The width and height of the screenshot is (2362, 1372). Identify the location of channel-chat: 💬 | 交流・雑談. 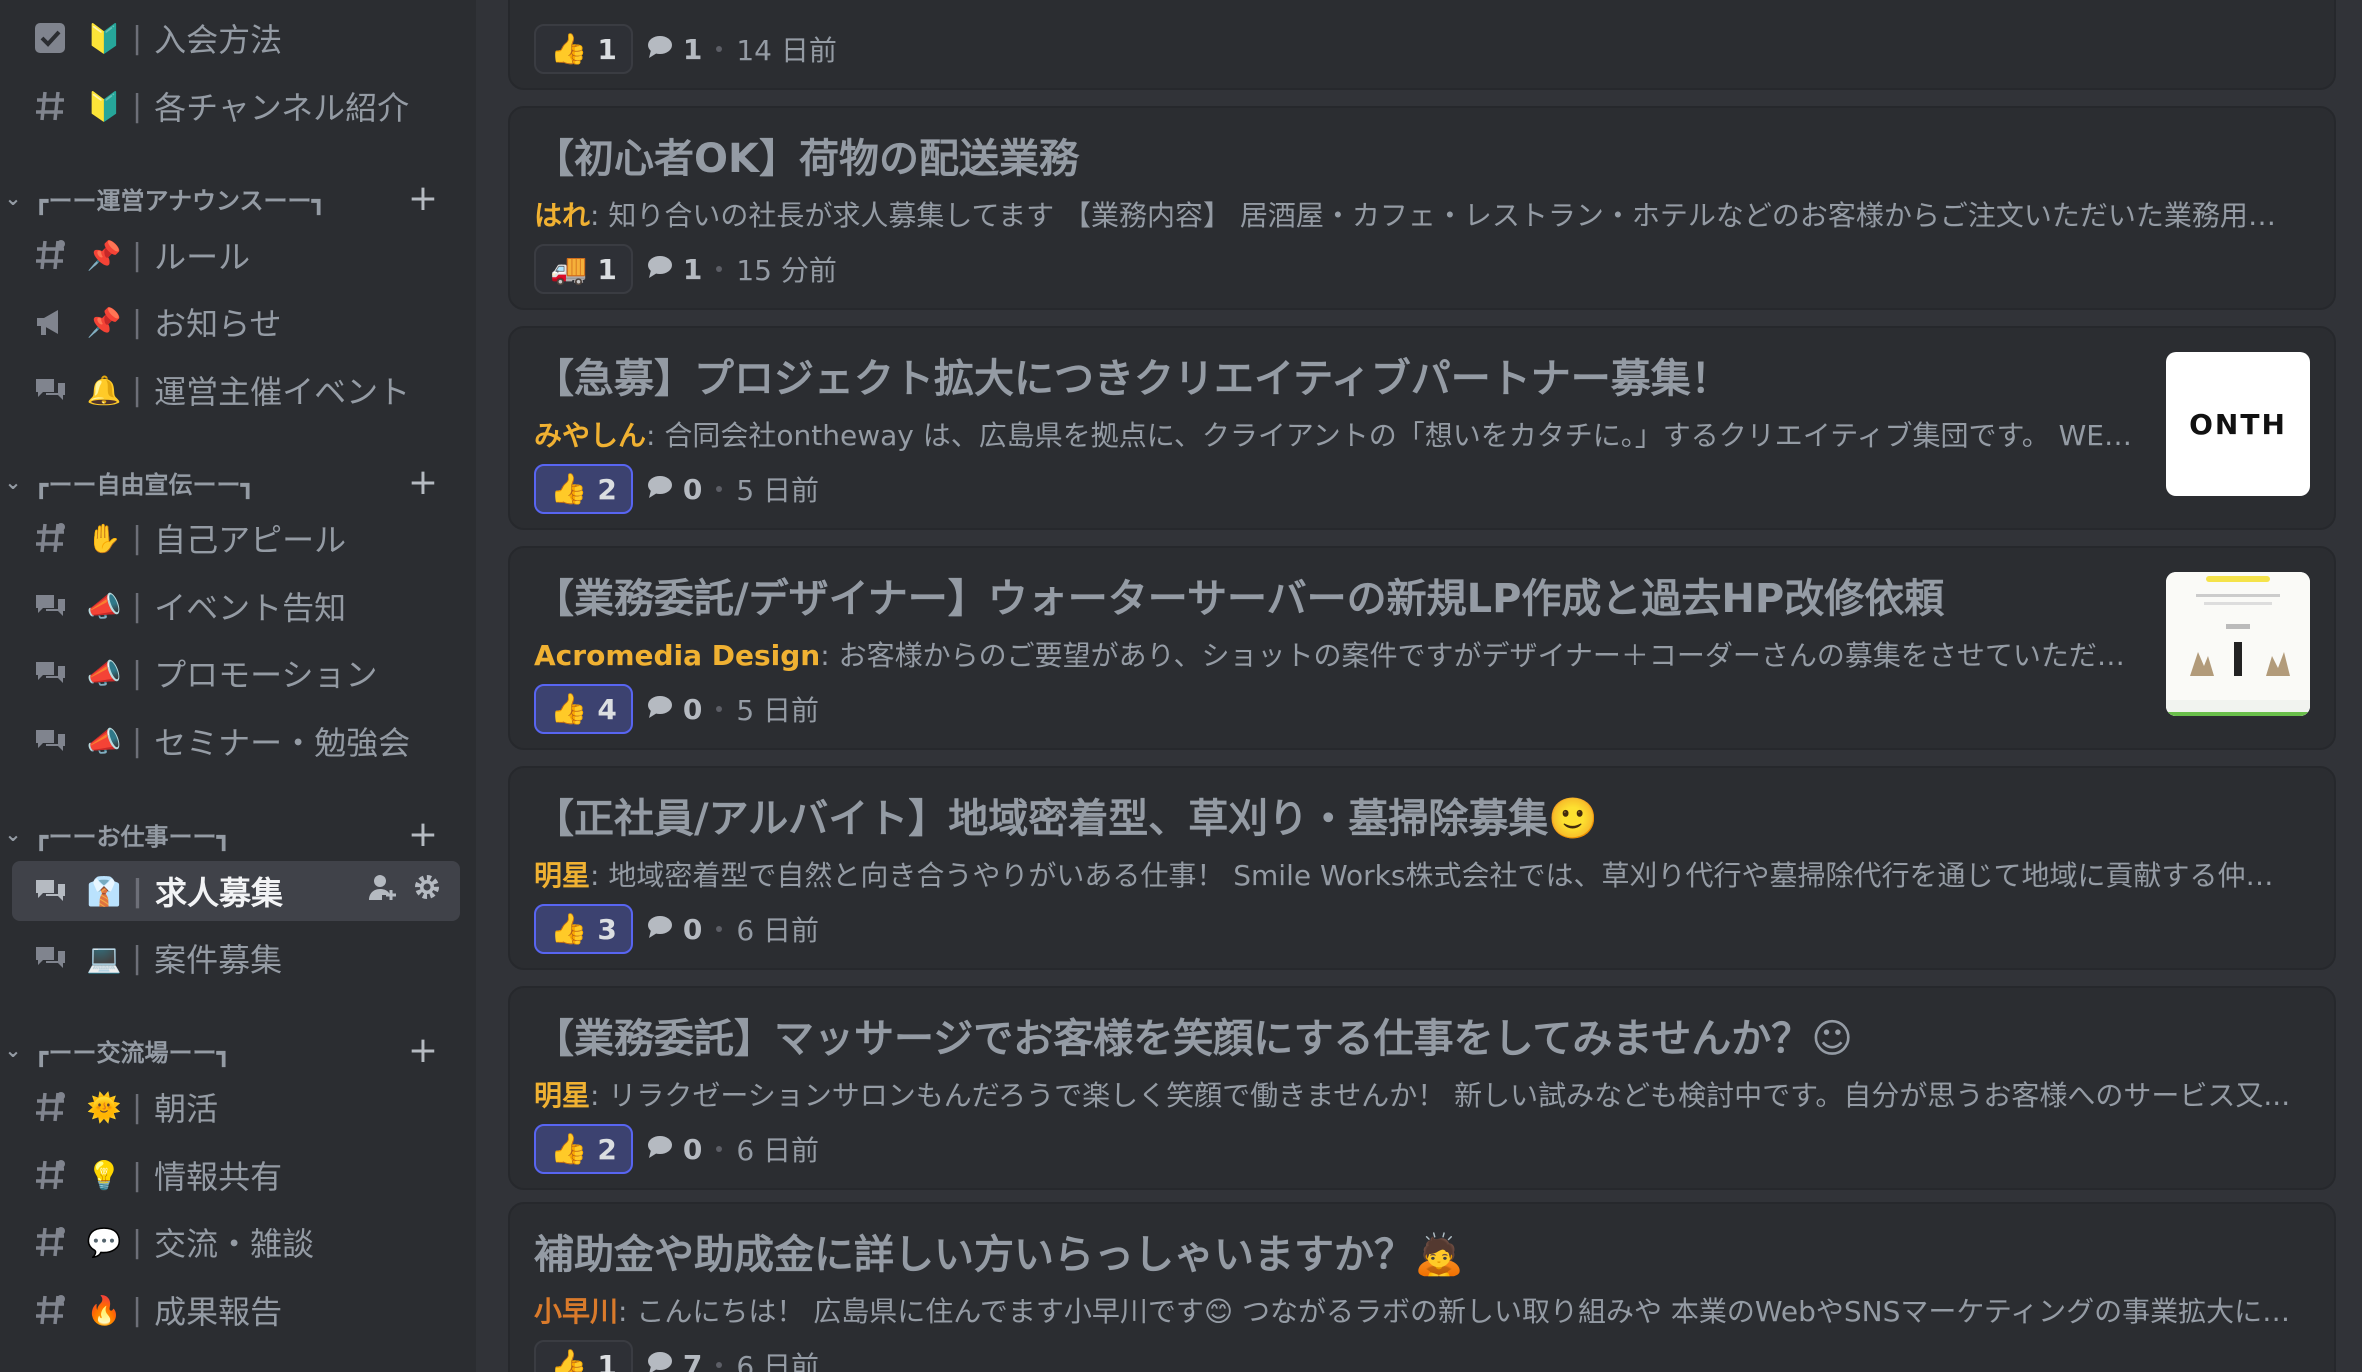
(236, 1242).